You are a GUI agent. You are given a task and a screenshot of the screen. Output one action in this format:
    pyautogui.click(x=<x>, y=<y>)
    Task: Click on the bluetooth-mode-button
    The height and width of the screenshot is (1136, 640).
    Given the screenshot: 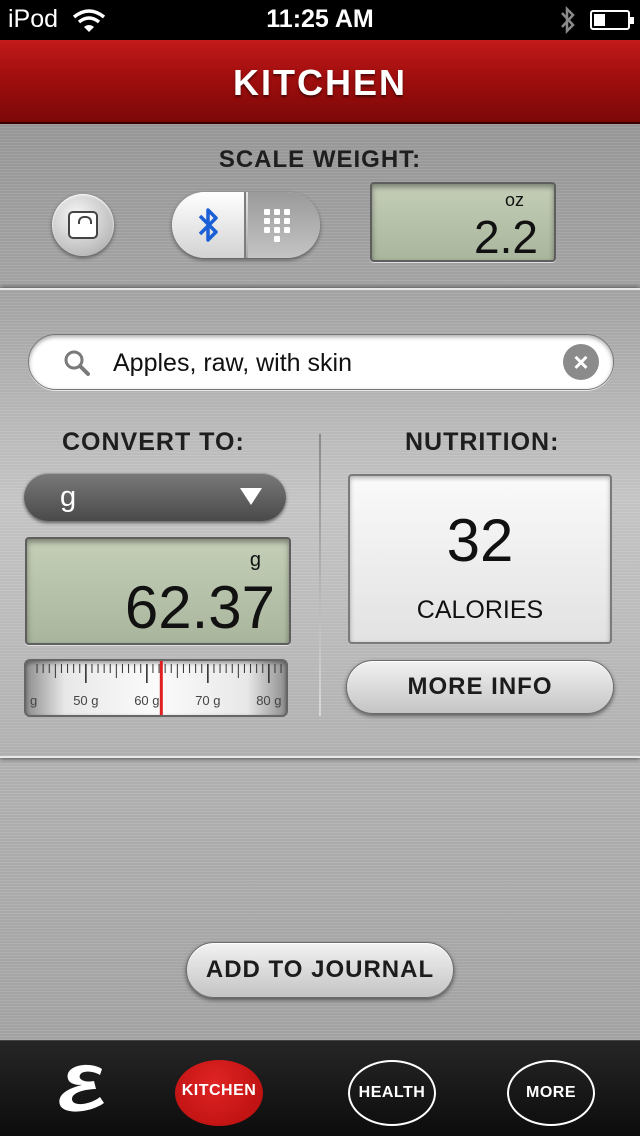 What is the action you would take?
    pyautogui.click(x=209, y=225)
    